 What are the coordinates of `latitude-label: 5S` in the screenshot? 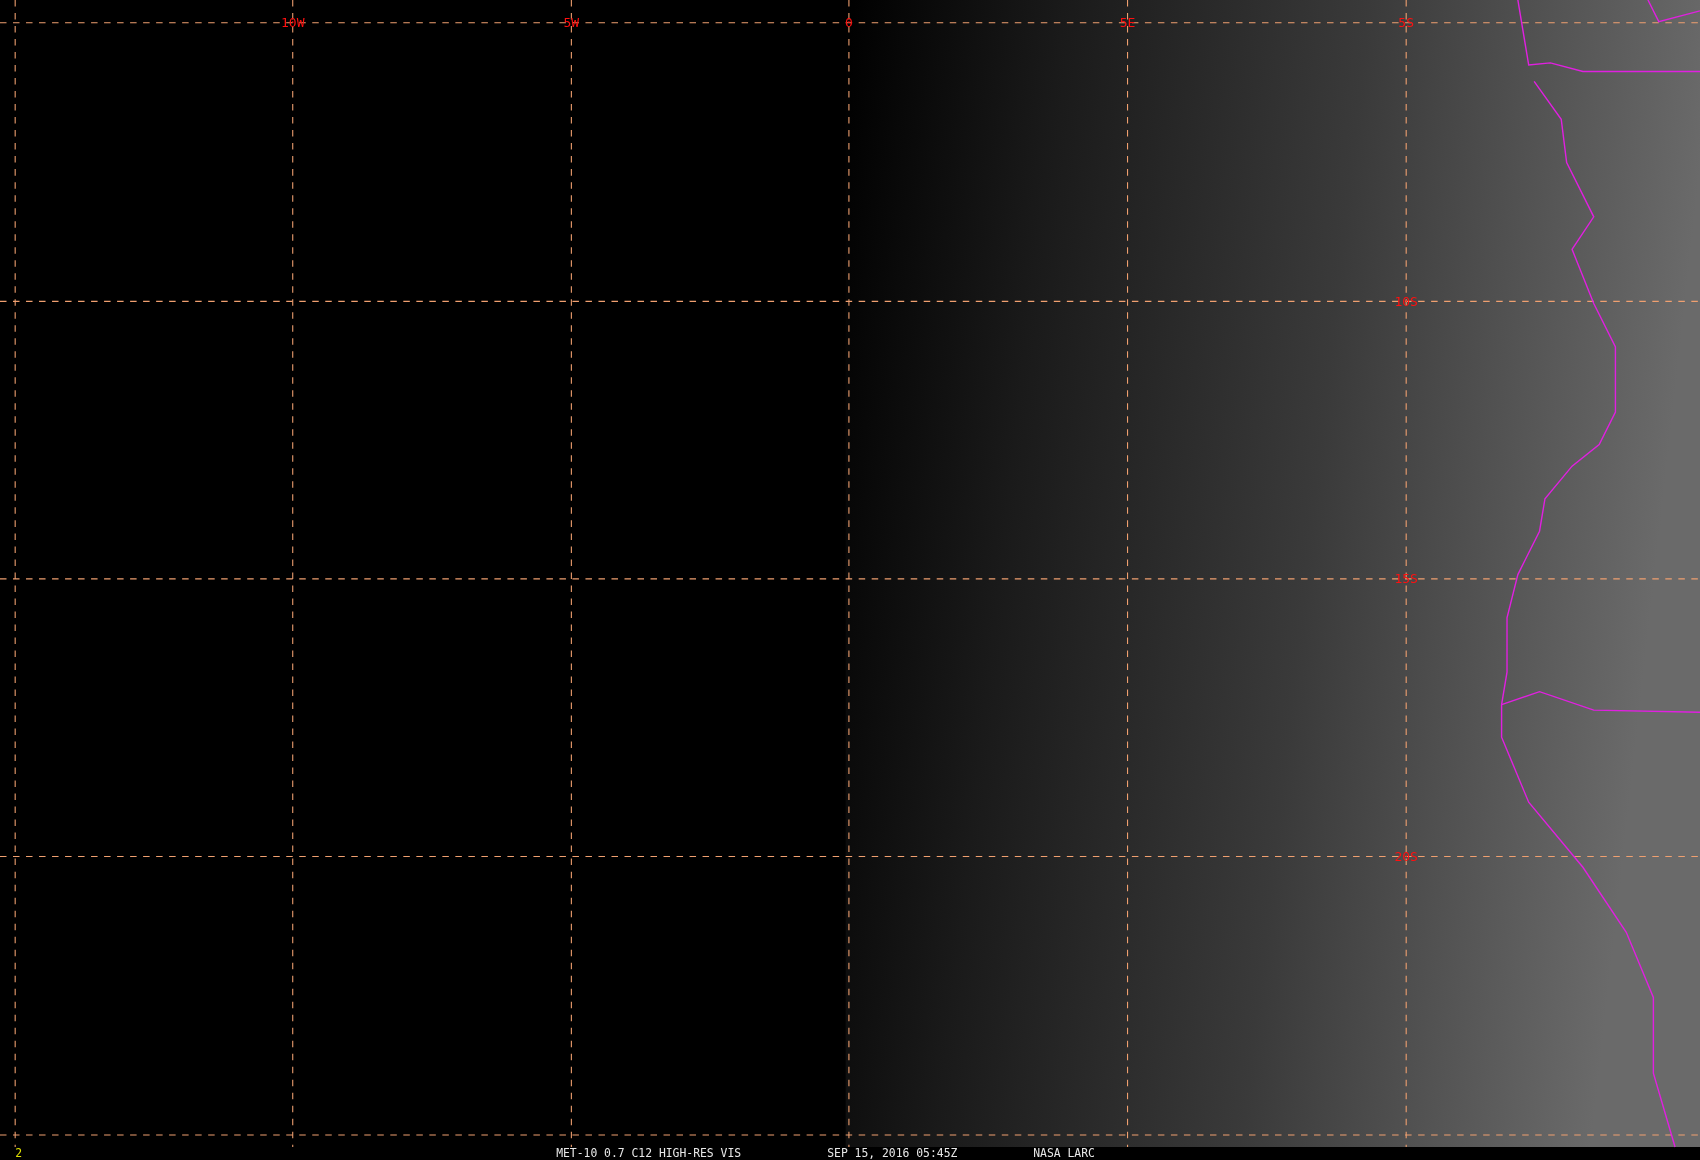 It's located at (1406, 23).